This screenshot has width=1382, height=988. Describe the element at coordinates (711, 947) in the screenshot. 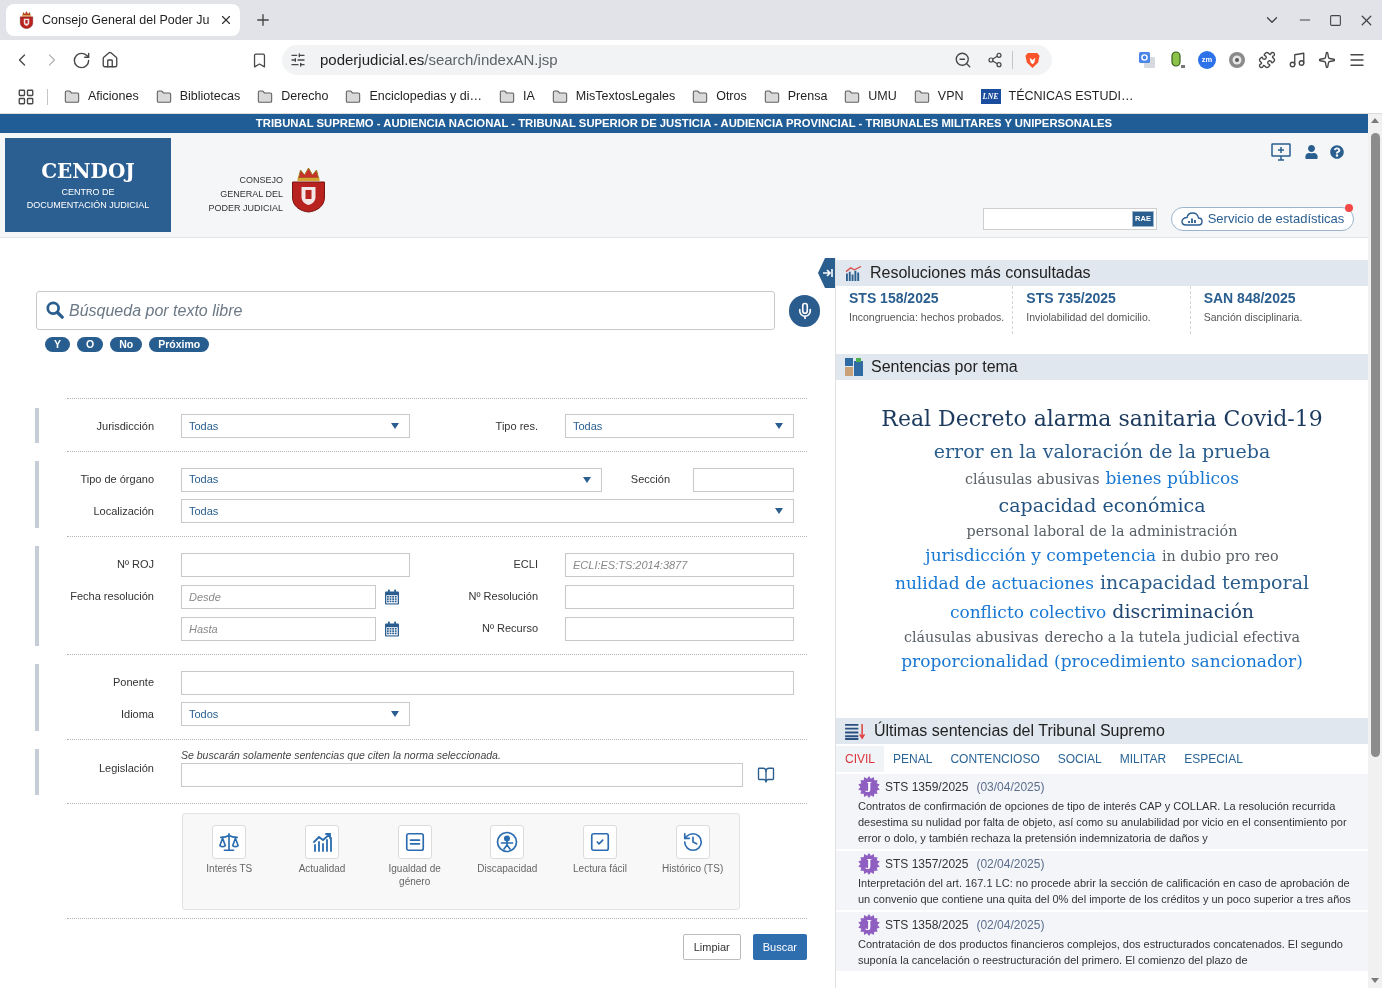

I see `clear-button: Limpiar` at that location.